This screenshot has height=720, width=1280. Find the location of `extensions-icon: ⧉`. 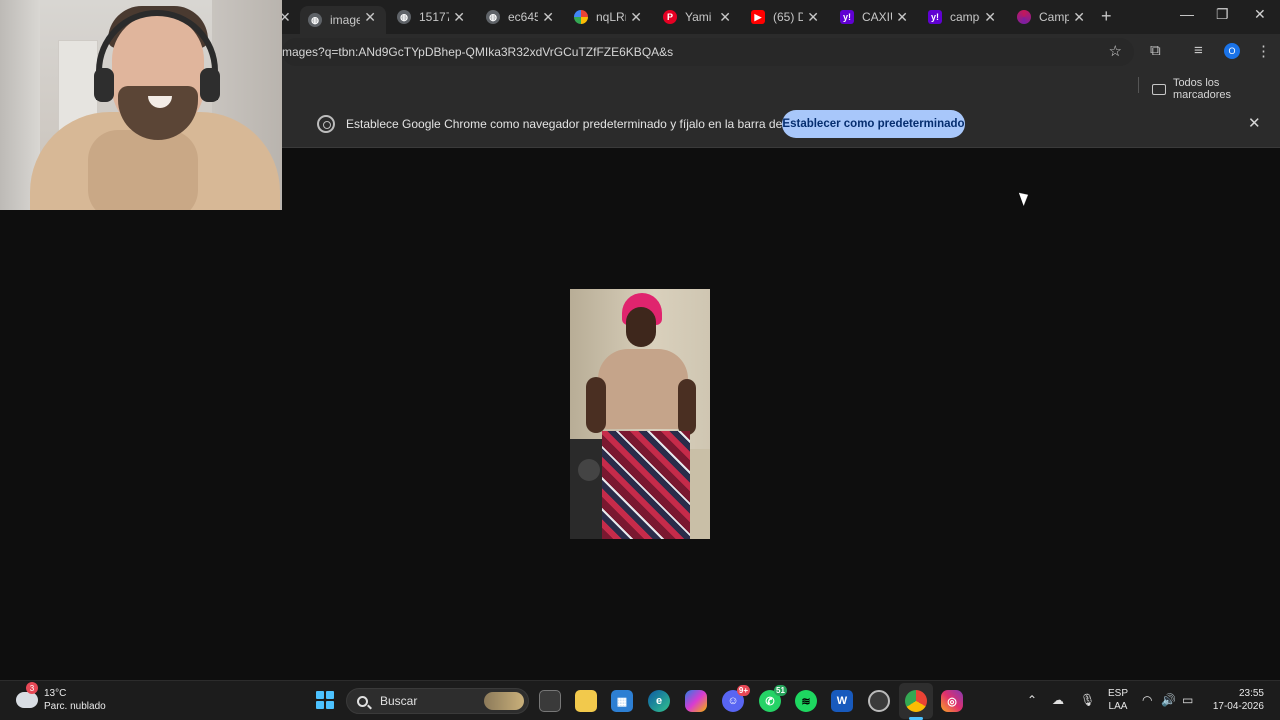

extensions-icon: ⧉ is located at coordinates (1155, 50).